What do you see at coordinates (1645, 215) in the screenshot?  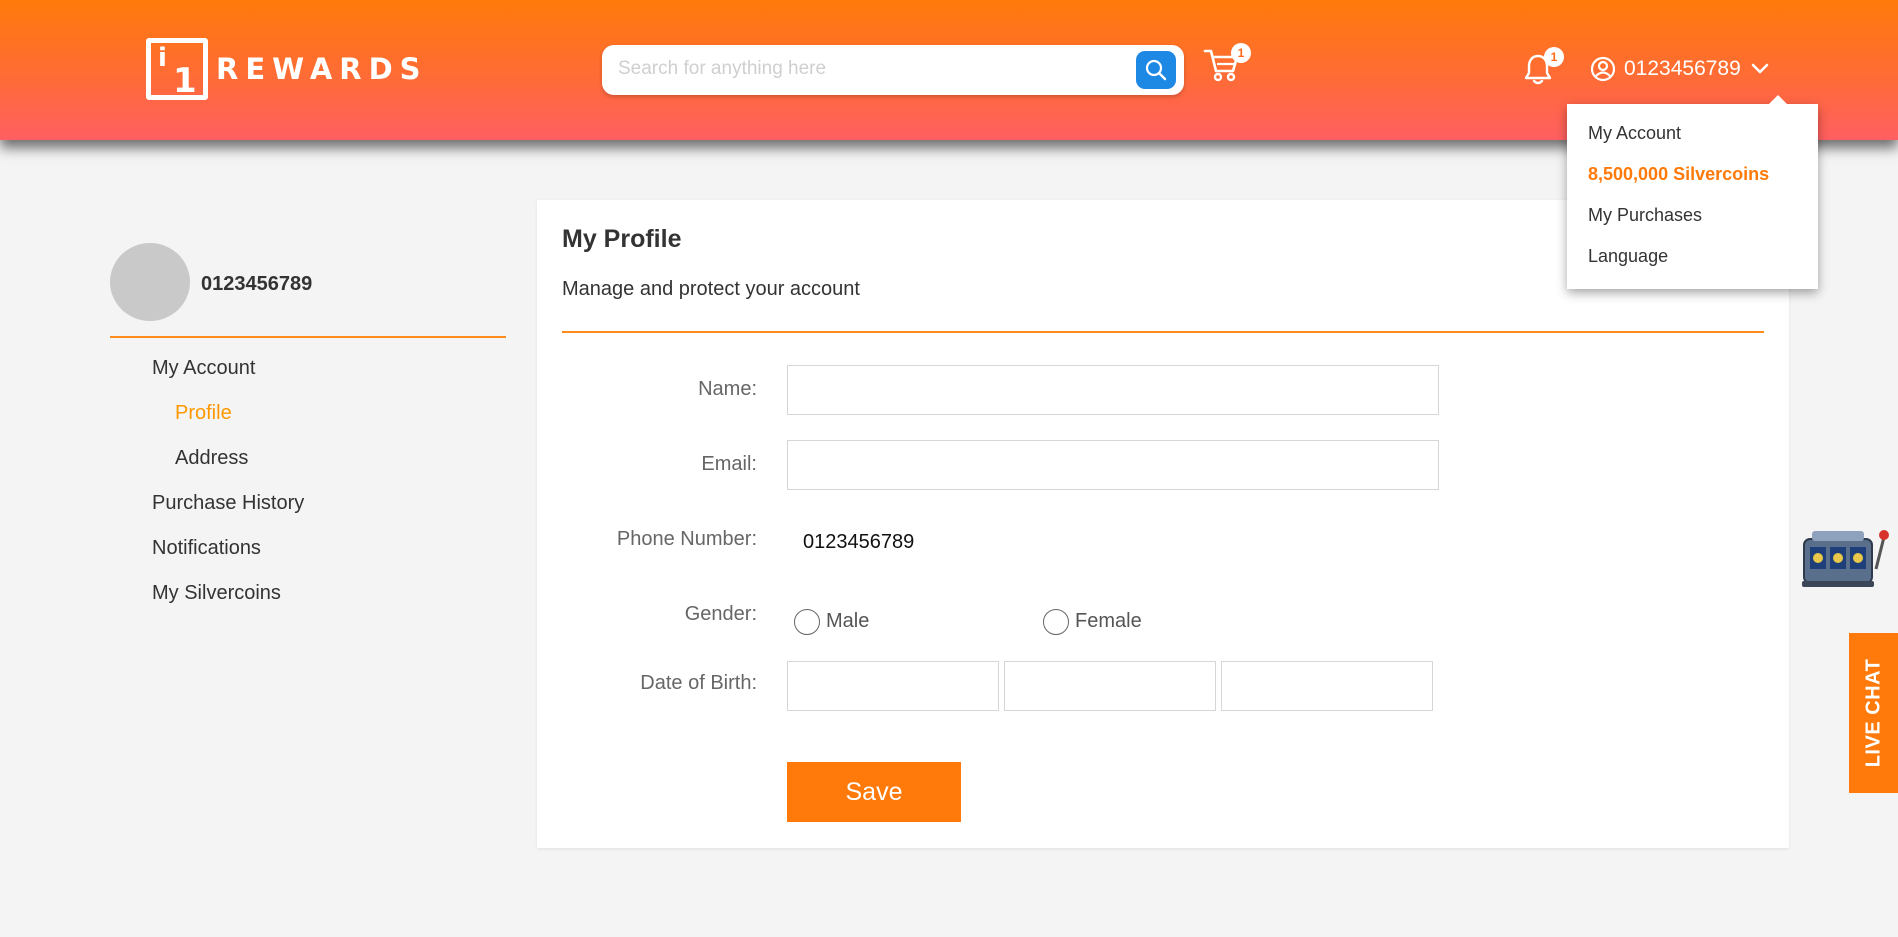 I see `dropdown-item-my-purchases: My Purchases` at bounding box center [1645, 215].